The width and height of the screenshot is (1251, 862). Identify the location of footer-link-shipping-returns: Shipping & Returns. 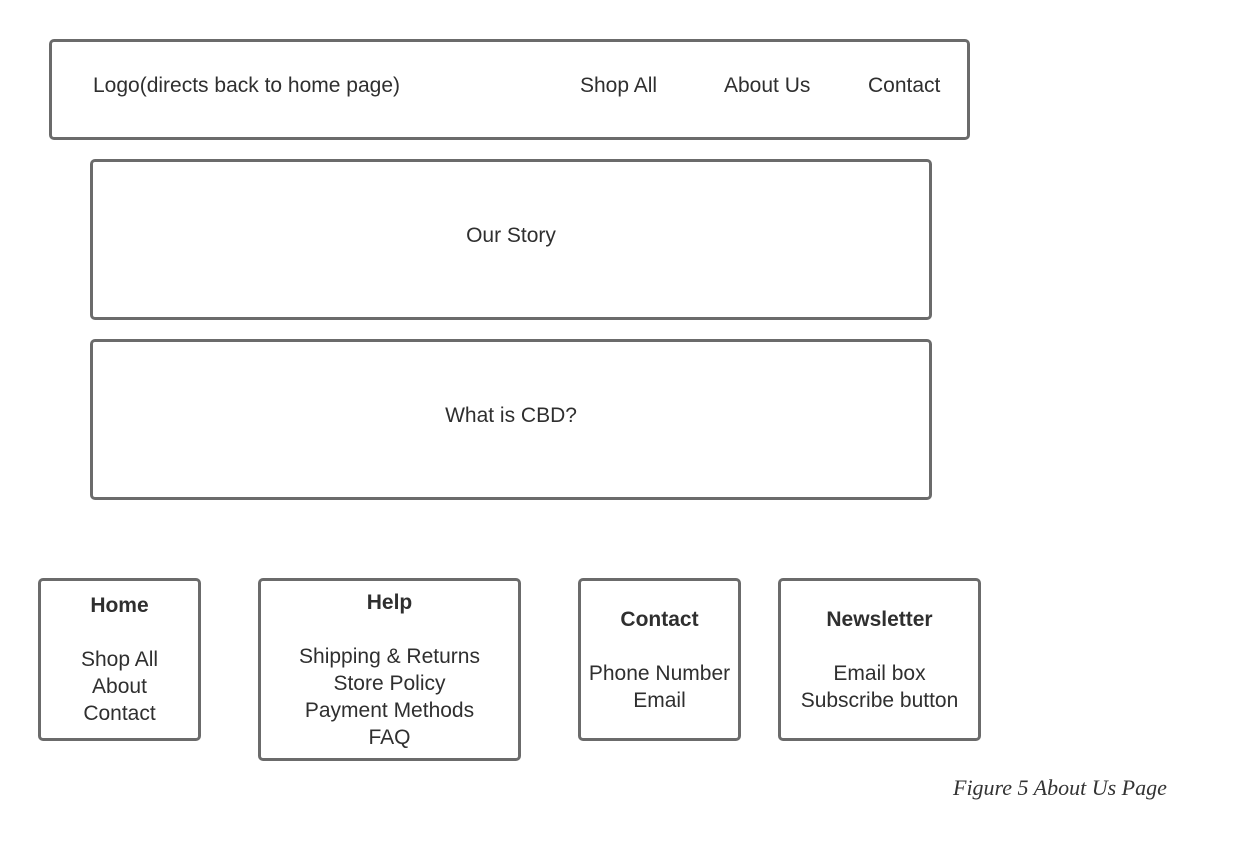
(389, 656).